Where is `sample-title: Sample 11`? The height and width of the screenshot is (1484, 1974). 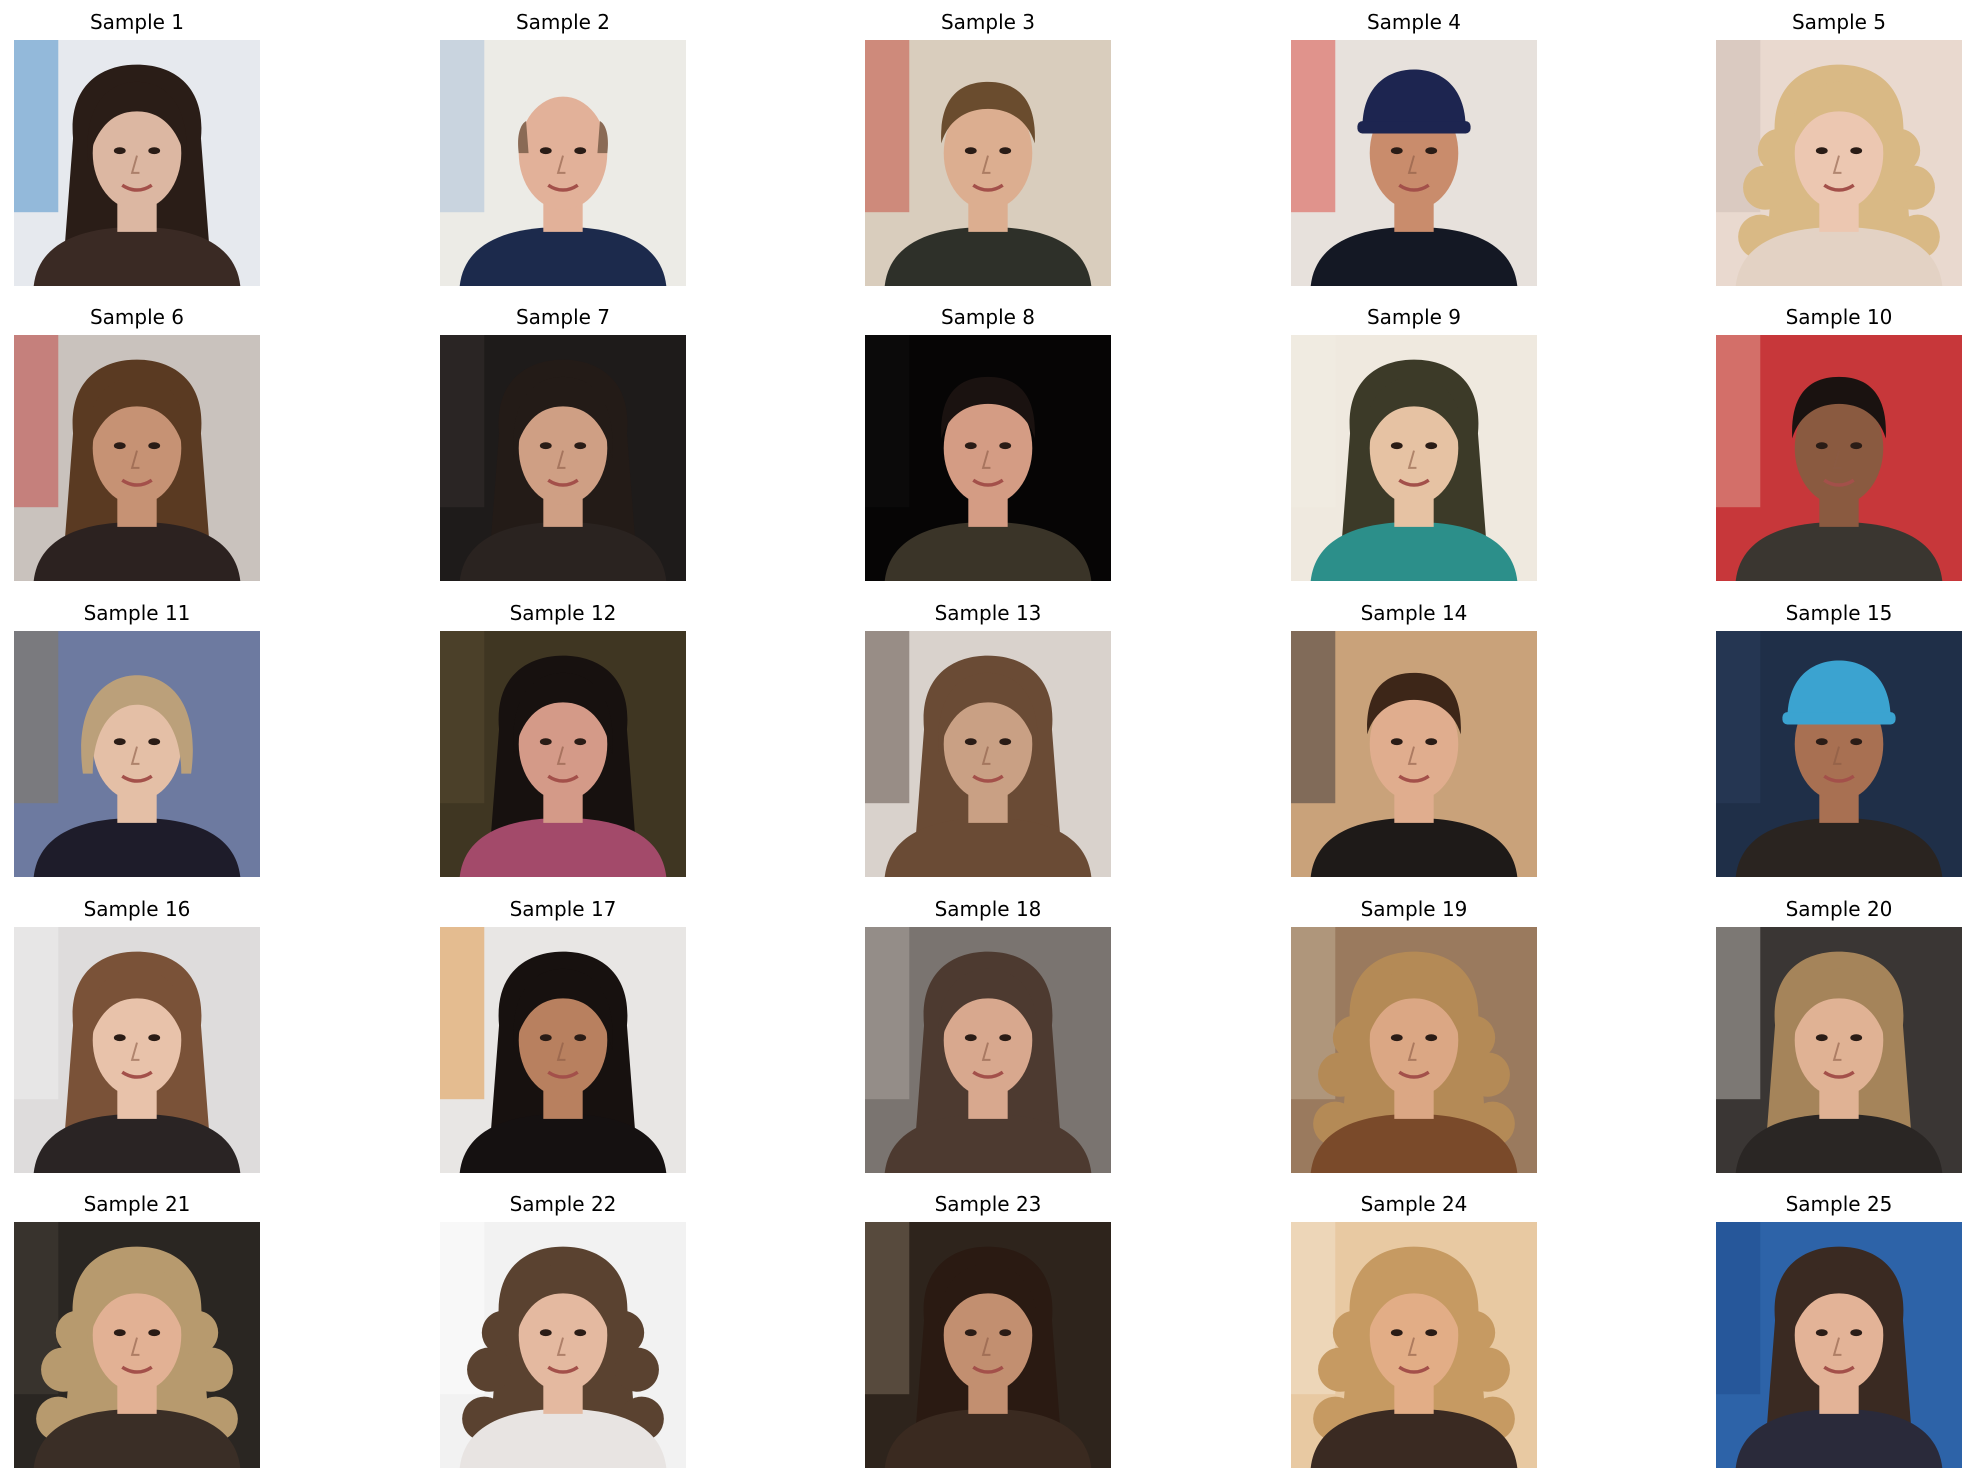
sample-title: Sample 11 is located at coordinates (137, 613).